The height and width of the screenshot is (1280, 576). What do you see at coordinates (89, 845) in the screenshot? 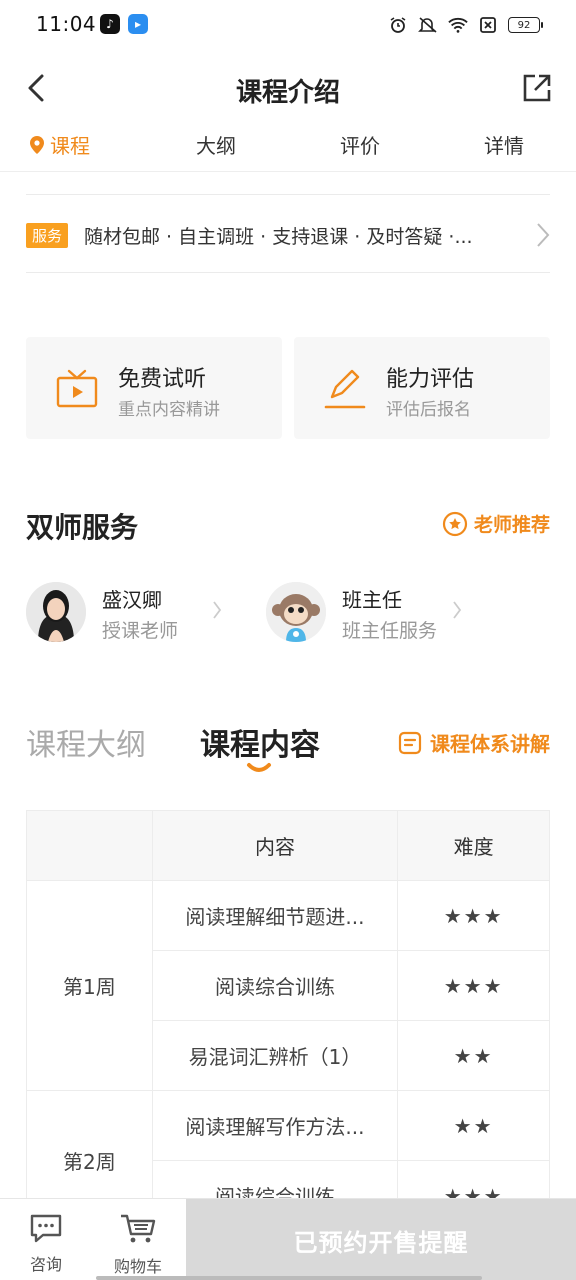
I see `header-week` at bounding box center [89, 845].